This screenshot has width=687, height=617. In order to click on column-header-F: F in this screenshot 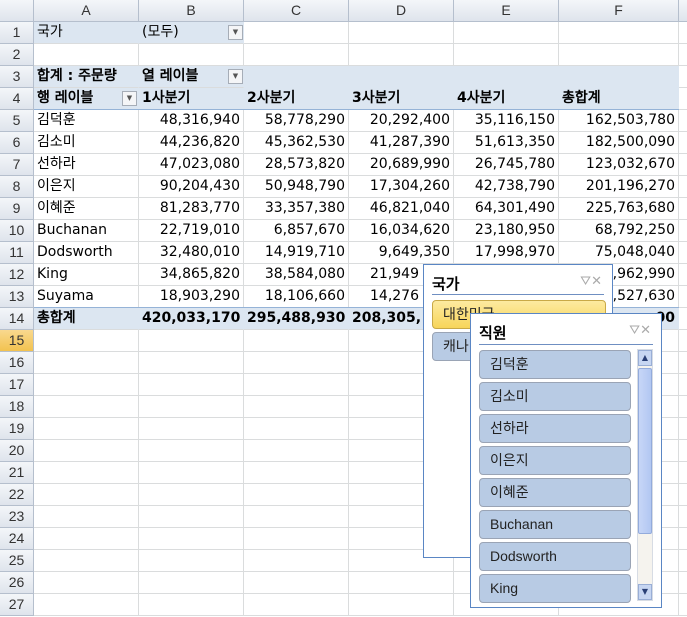, I will do `click(619, 11)`.